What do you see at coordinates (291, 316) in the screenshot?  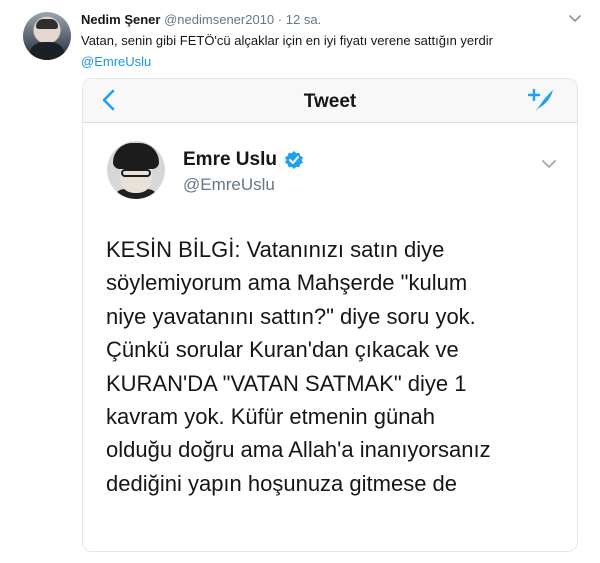 I see `body-line: niye yavatanını sattın?" diye soru yok.` at bounding box center [291, 316].